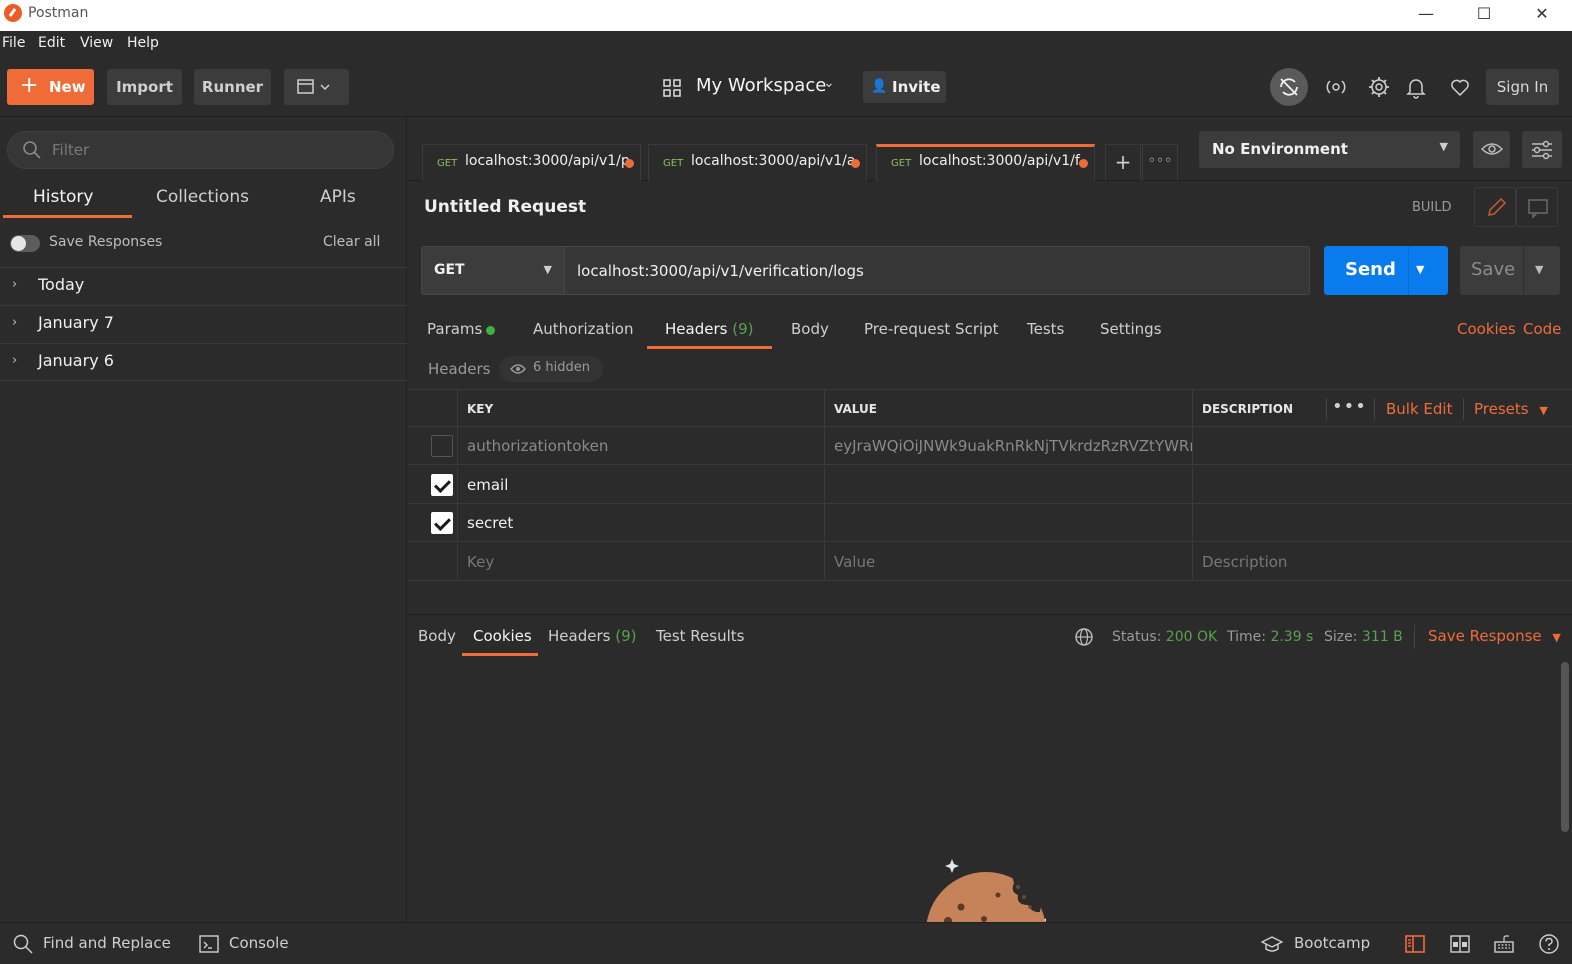  What do you see at coordinates (1332, 943) in the screenshot?
I see `bootcamp-button: Bootcamp` at bounding box center [1332, 943].